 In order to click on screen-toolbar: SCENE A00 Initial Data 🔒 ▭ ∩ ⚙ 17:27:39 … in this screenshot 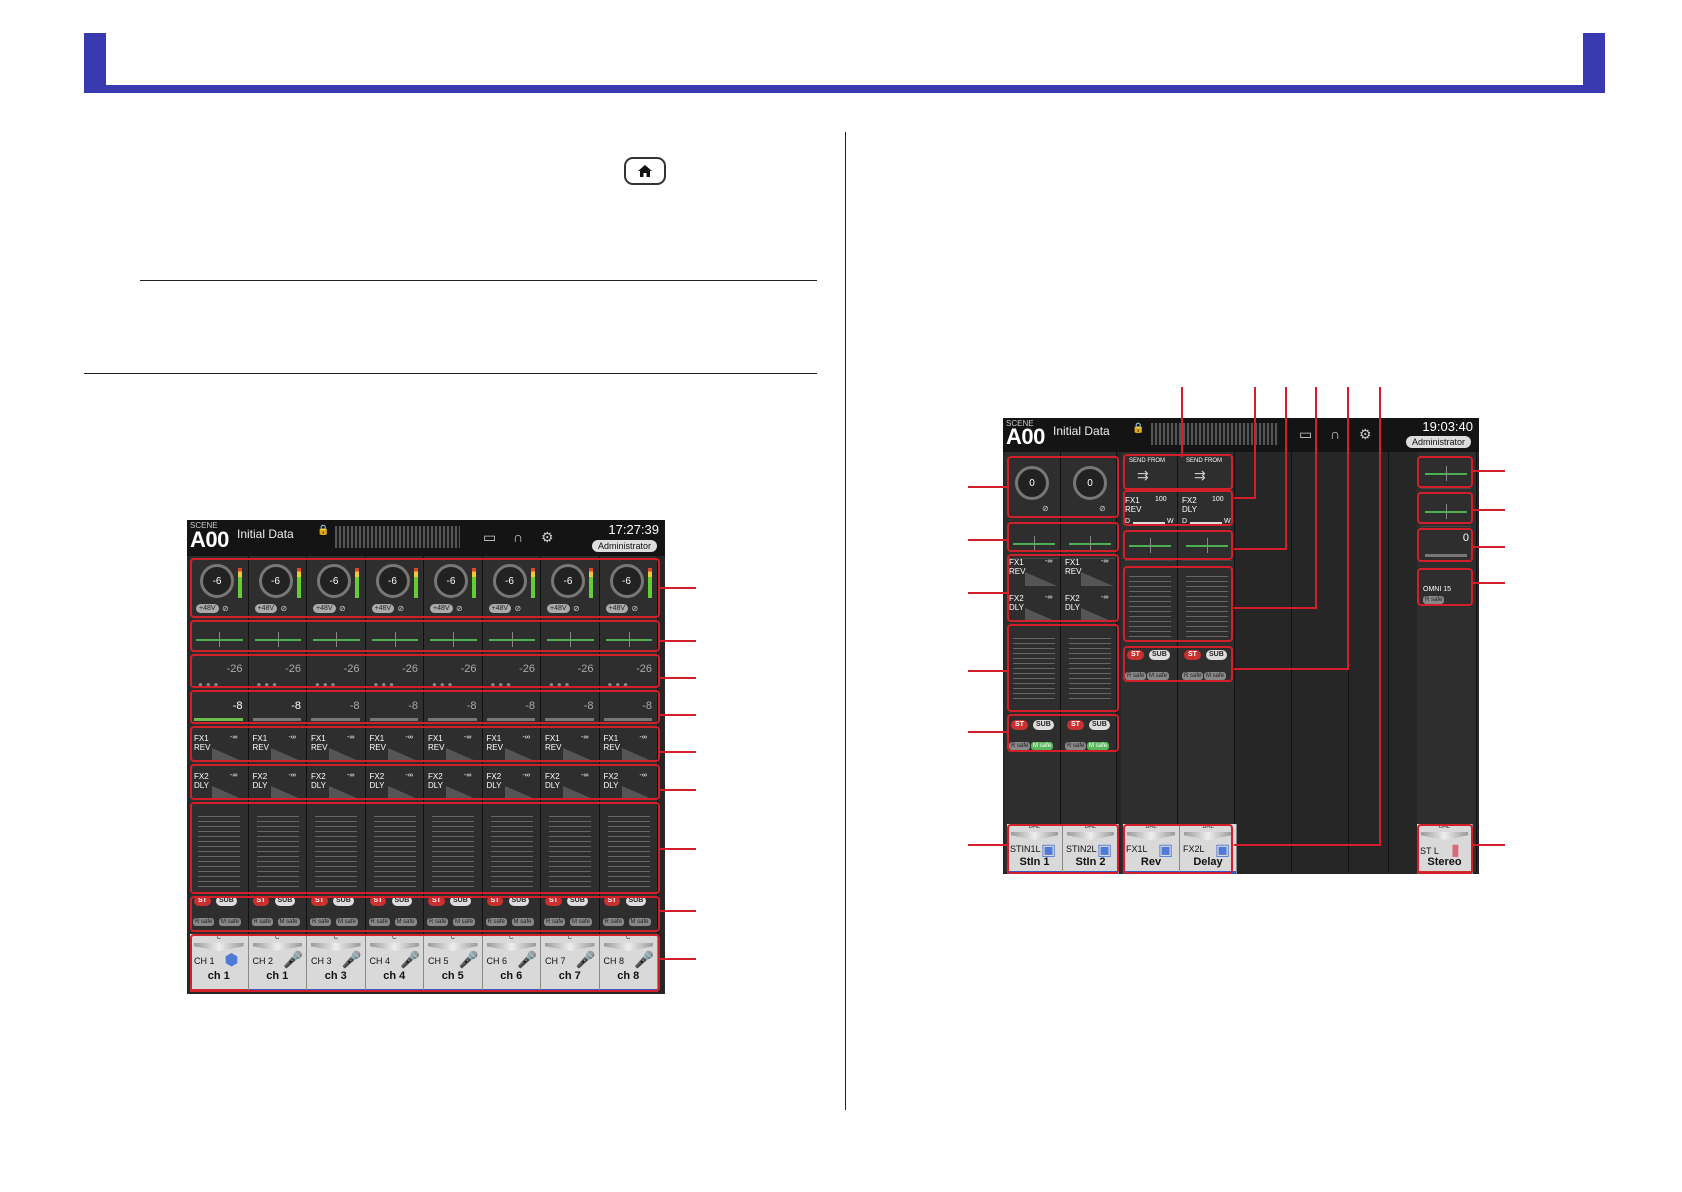, I will do `click(426, 538)`.